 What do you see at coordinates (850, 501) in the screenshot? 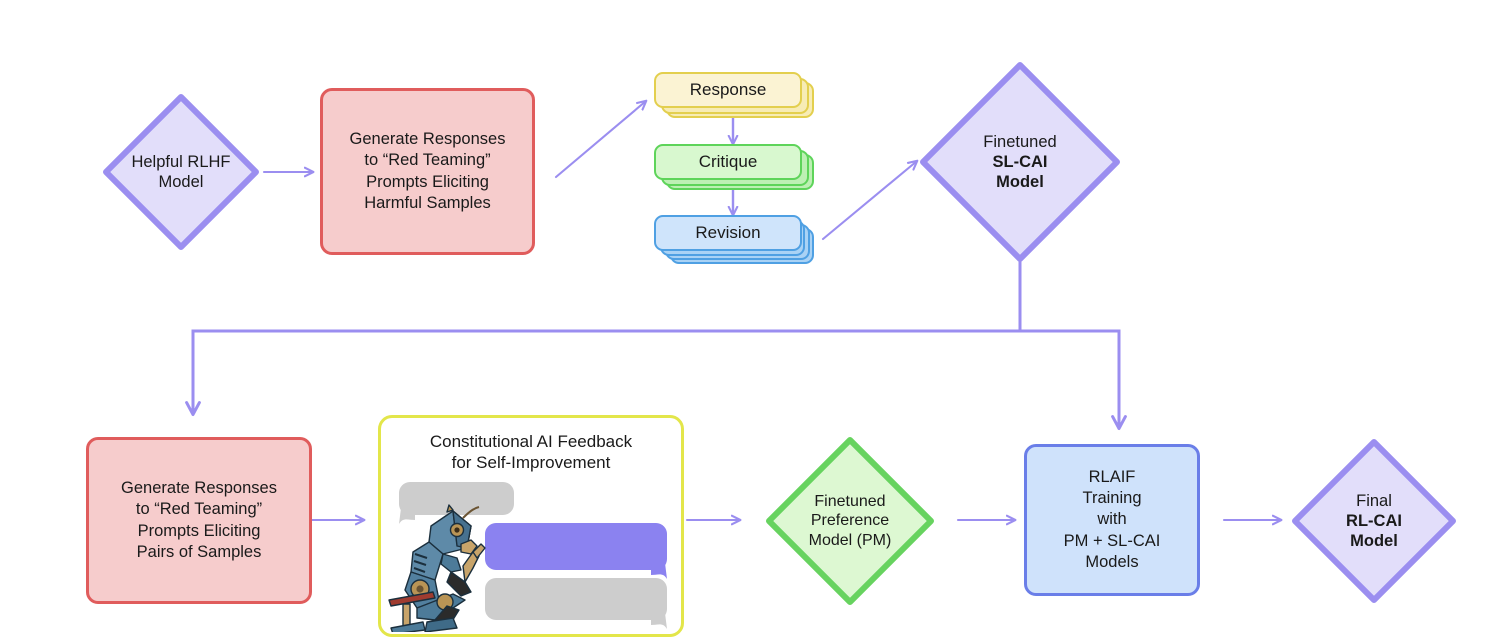
I see `pm-line1: Finetuned` at bounding box center [850, 501].